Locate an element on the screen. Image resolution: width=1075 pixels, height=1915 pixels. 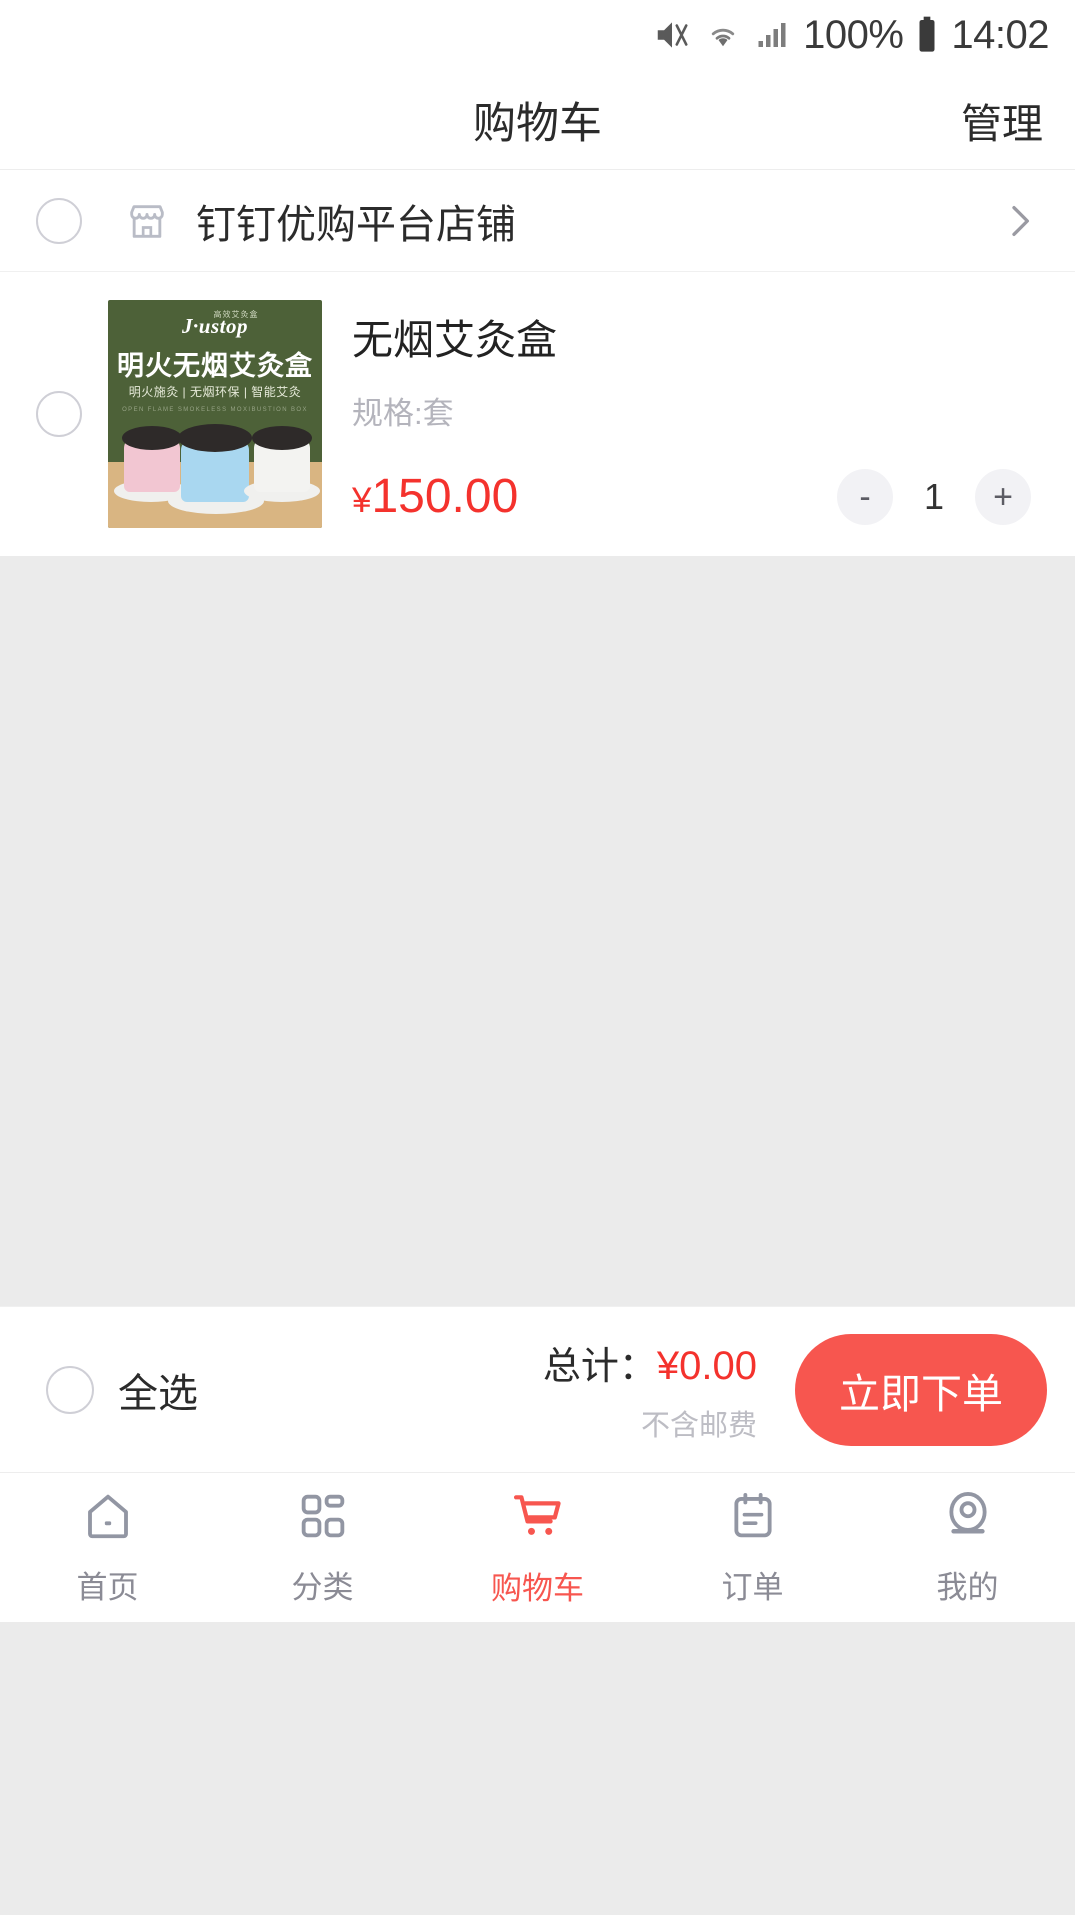
cart-summary-bar: 全选 总计： ¥0.00 不含邮费 立即下单 is located at coordinates (537, 1389).